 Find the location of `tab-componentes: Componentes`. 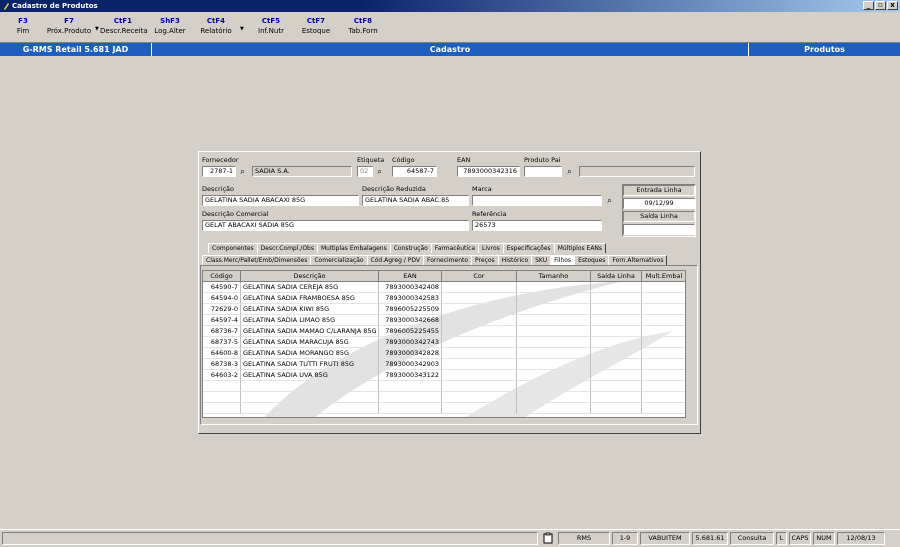

tab-componentes: Componentes is located at coordinates (233, 248).